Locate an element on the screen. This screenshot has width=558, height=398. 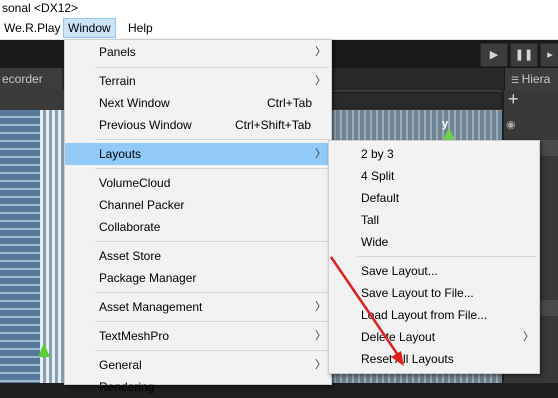
menu-item-volumecloud: VolumeCloud is located at coordinates (198, 183).